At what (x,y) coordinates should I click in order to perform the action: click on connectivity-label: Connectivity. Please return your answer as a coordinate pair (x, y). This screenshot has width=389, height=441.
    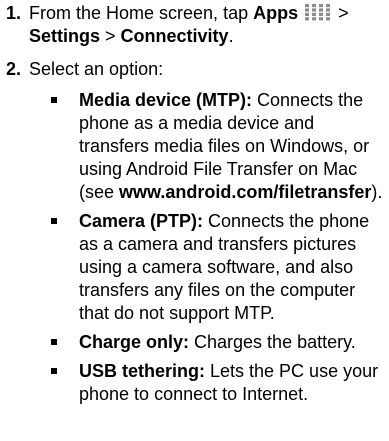
    Looking at the image, I should click on (174, 36).